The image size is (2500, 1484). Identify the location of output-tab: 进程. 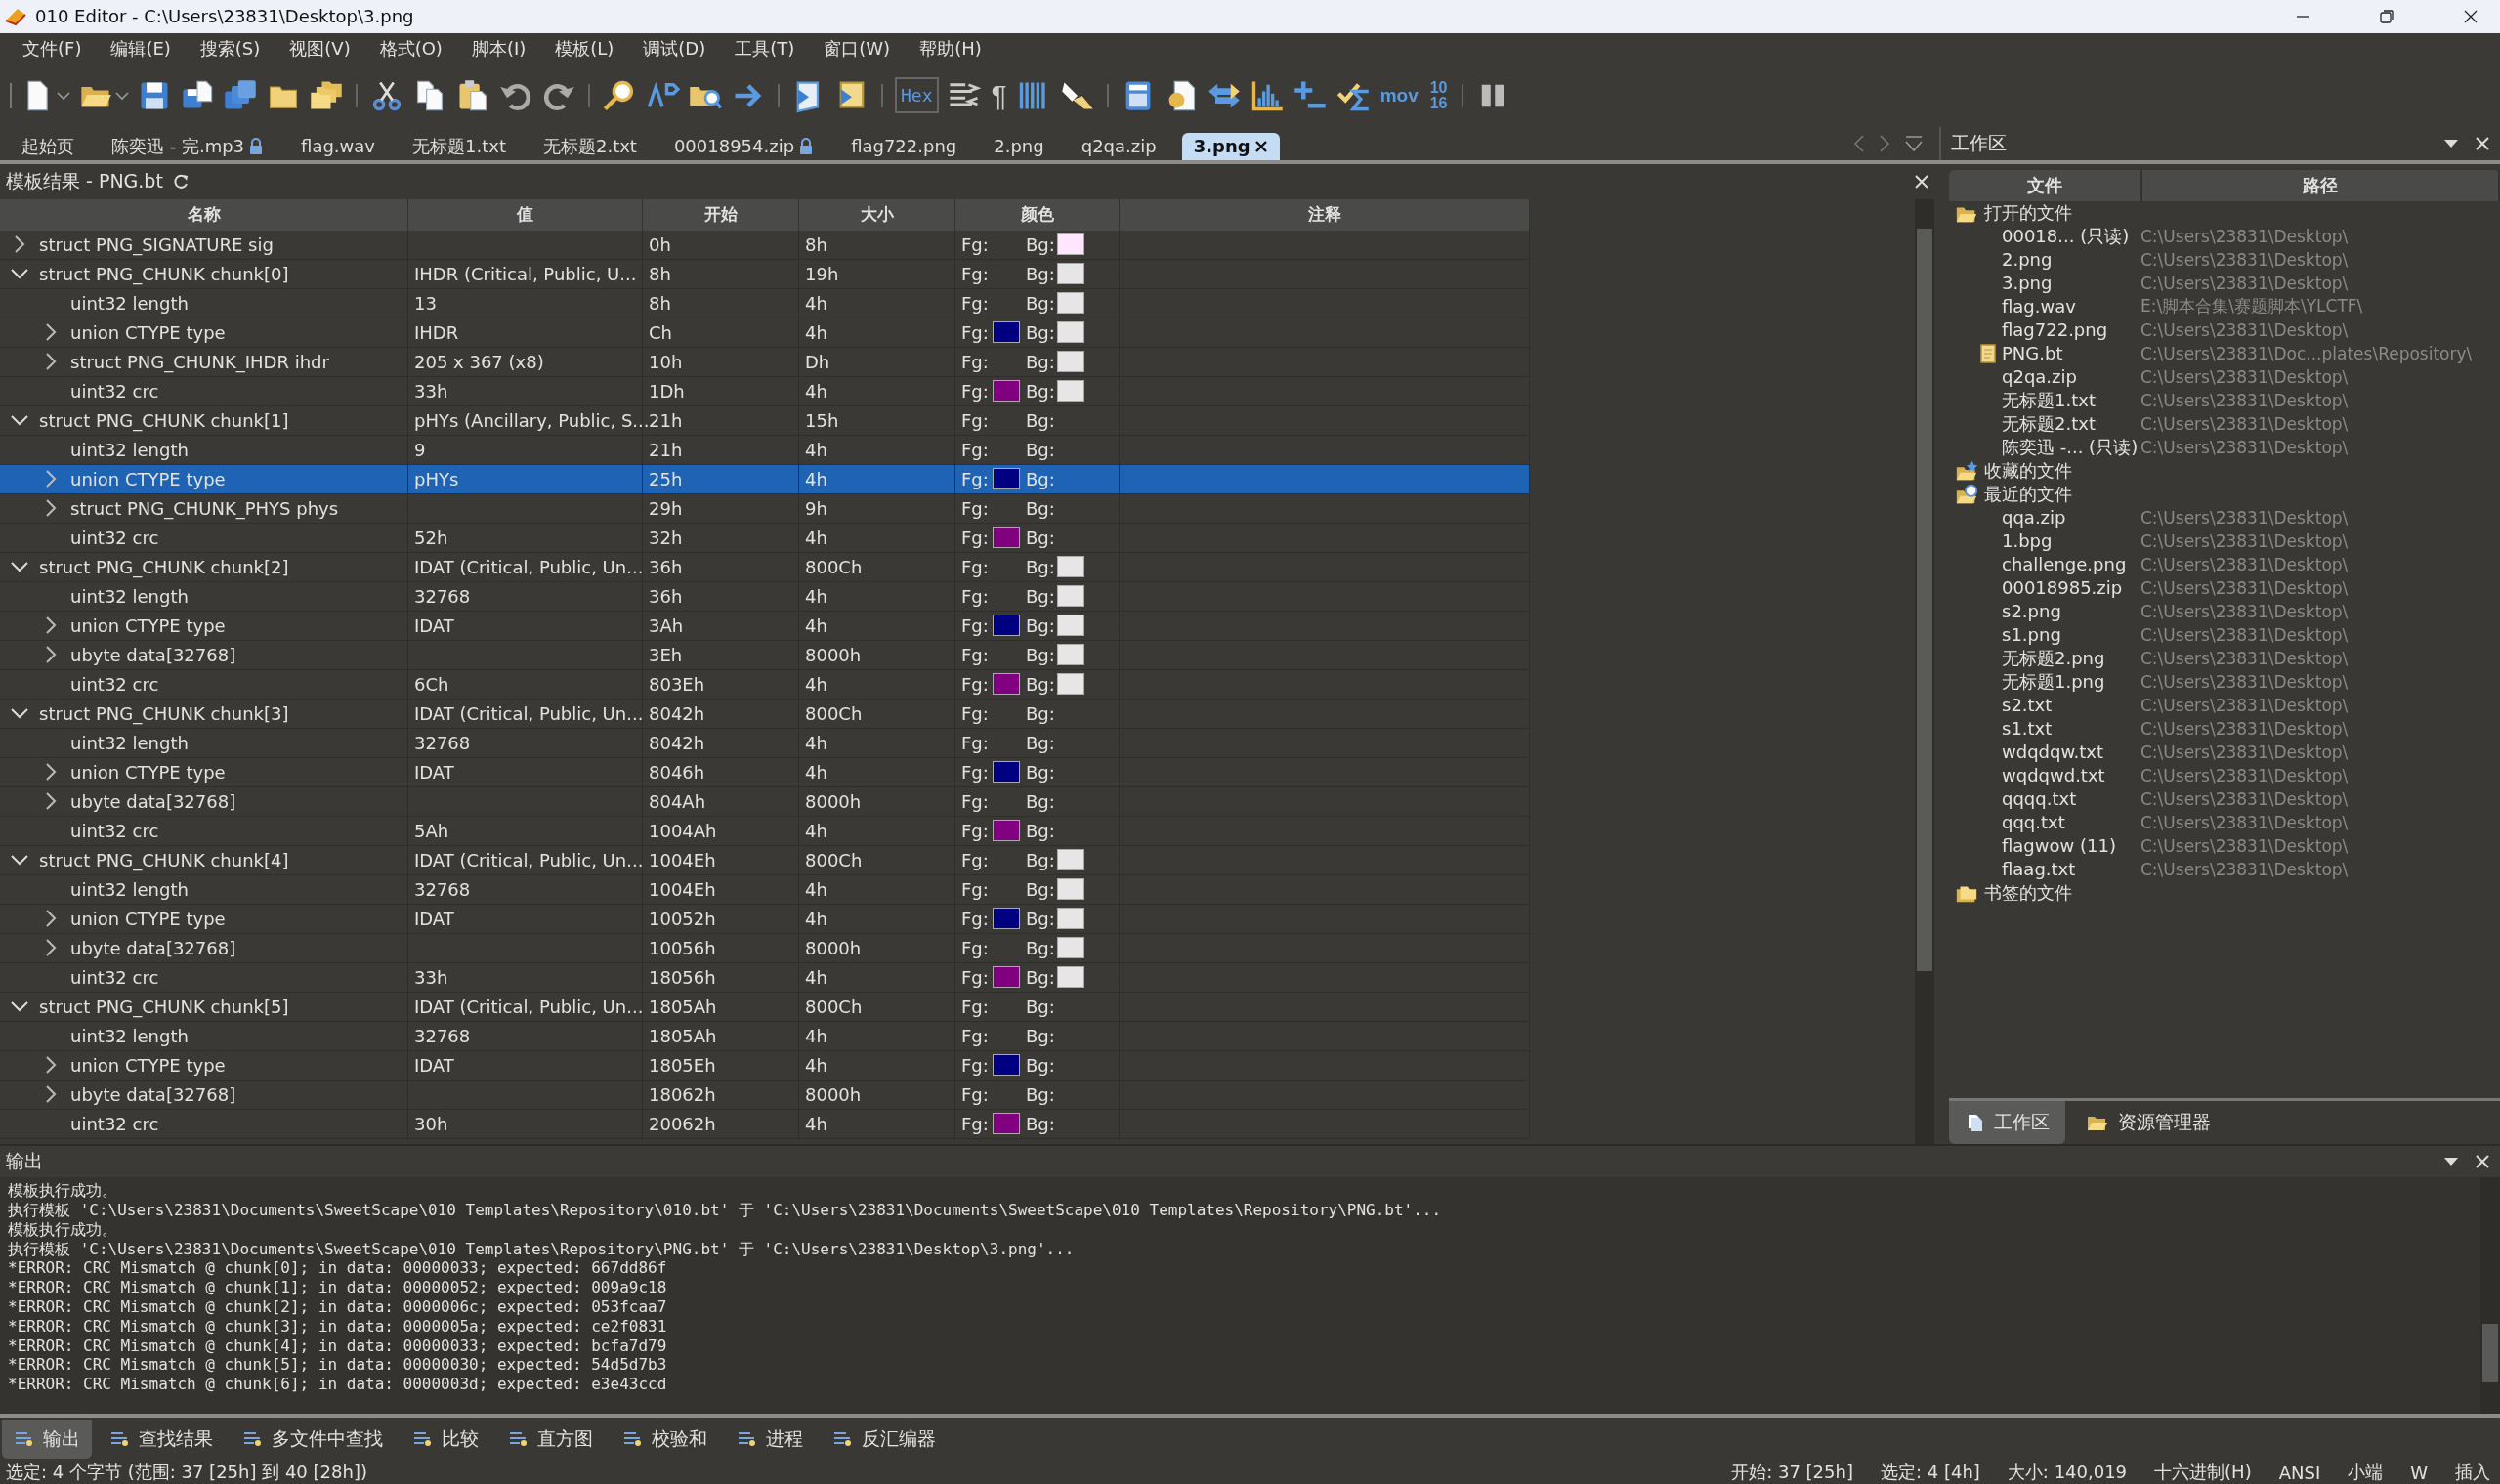
(770, 1440).